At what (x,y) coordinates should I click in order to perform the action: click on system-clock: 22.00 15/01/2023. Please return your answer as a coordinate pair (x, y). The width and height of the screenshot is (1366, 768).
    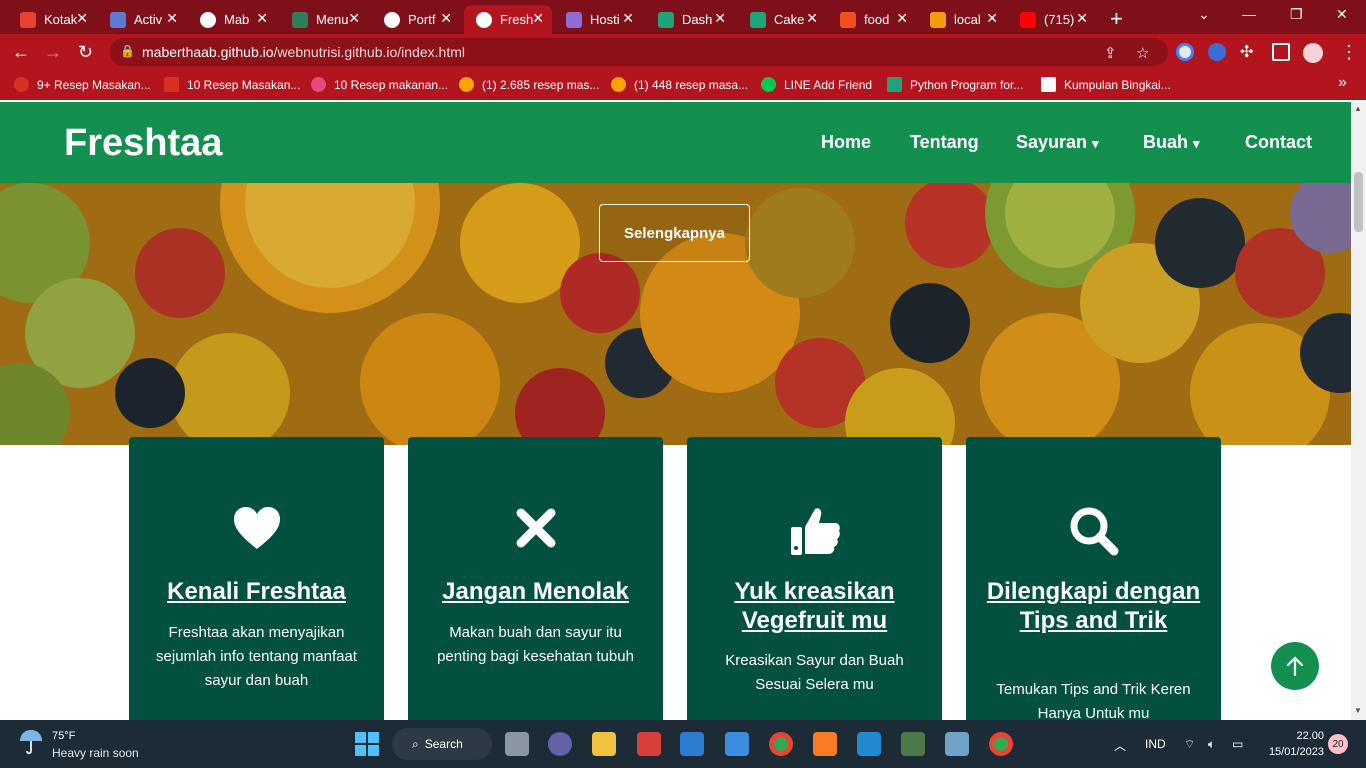
    Looking at the image, I should click on (1292, 744).